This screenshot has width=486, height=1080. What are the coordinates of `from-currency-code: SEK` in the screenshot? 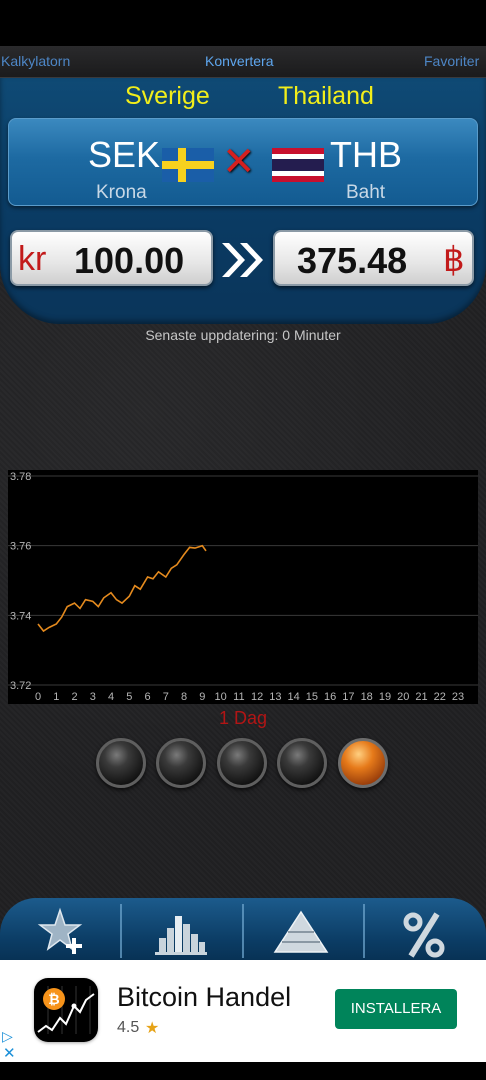 It's located at (124, 155).